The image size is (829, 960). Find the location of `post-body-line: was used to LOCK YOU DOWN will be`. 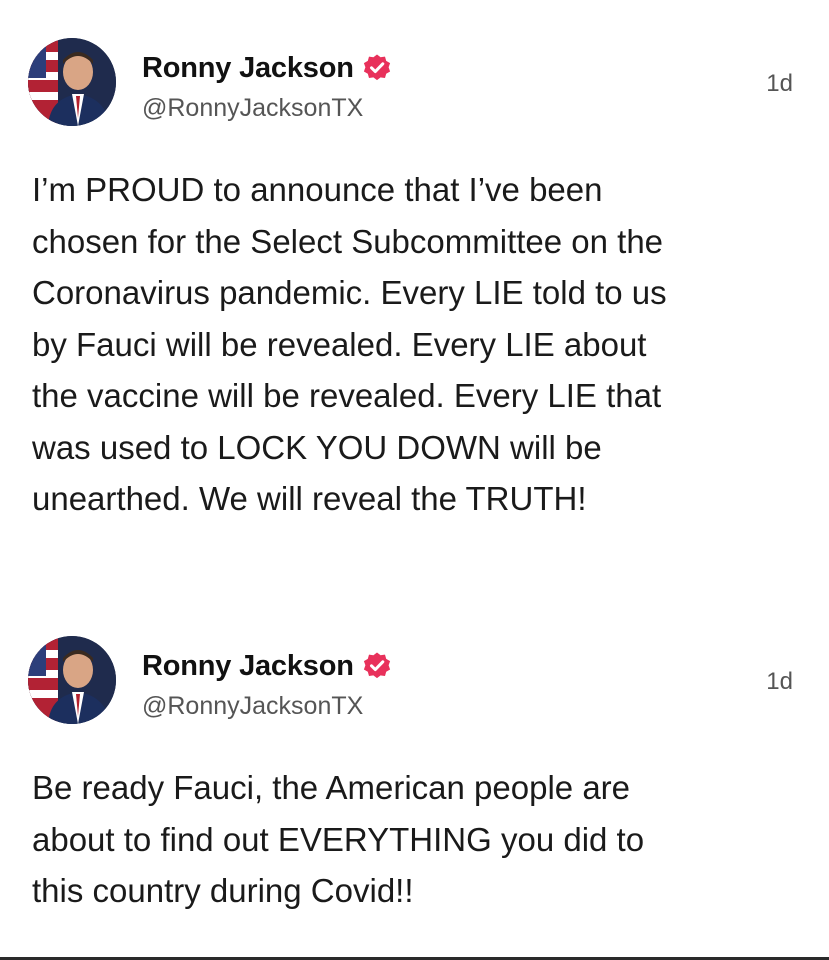

post-body-line: was used to LOCK YOU DOWN will be is located at coordinates (317, 447).